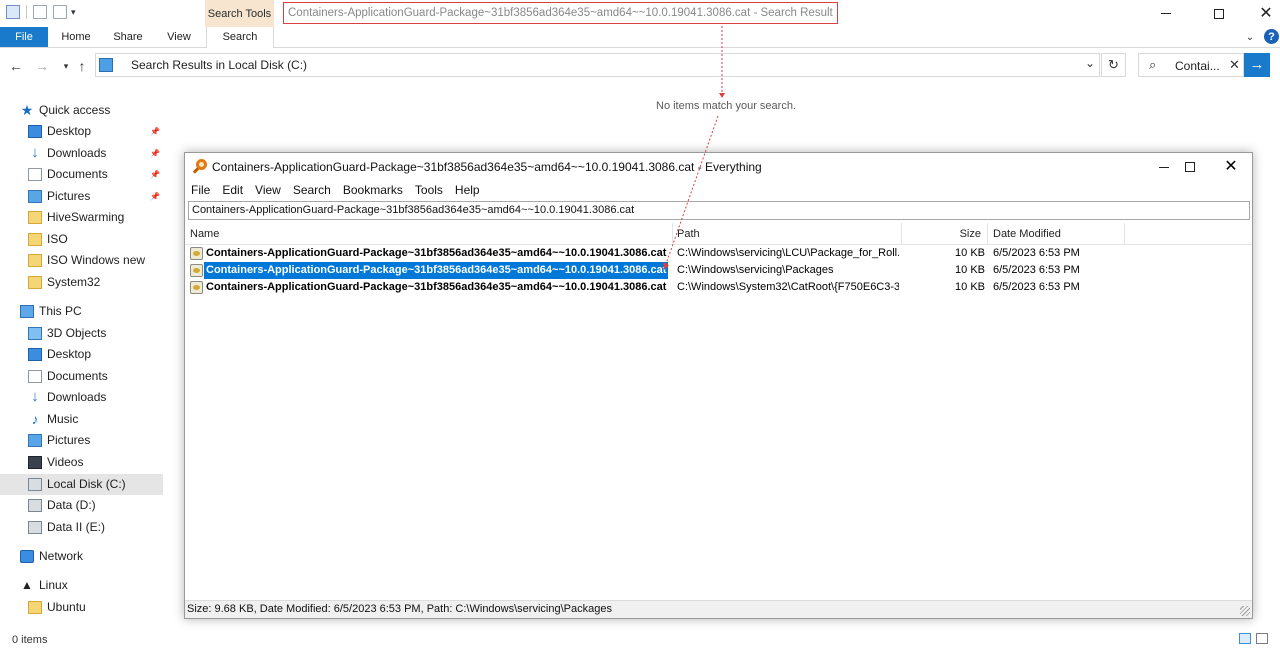  What do you see at coordinates (60, 12) in the screenshot?
I see `new-folder-icon` at bounding box center [60, 12].